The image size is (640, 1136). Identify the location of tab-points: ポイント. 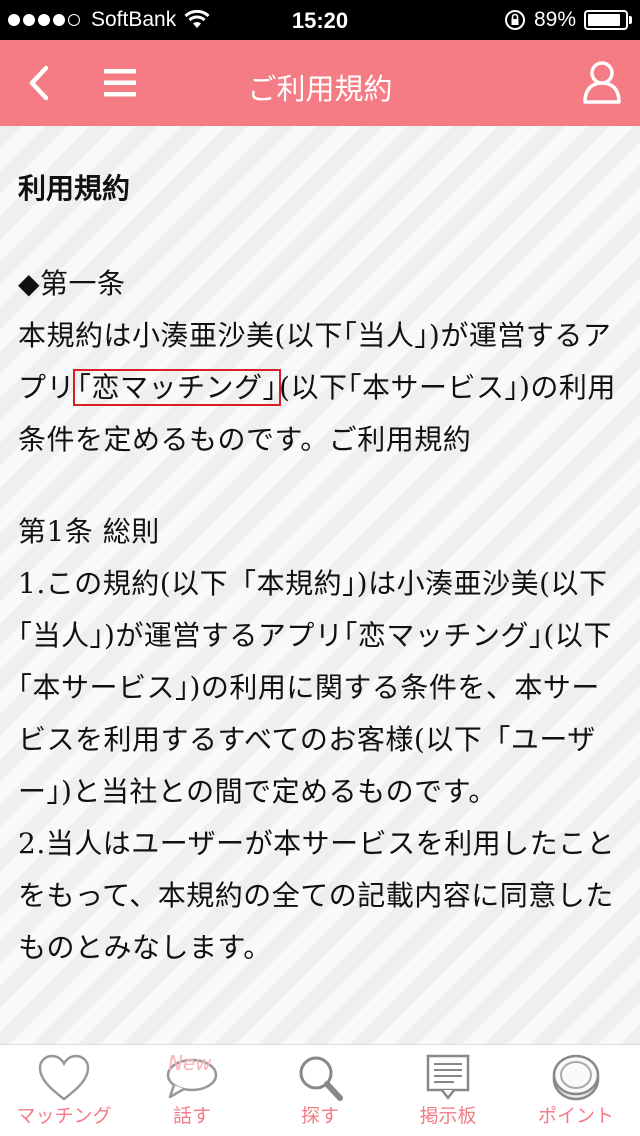
(576, 1090).